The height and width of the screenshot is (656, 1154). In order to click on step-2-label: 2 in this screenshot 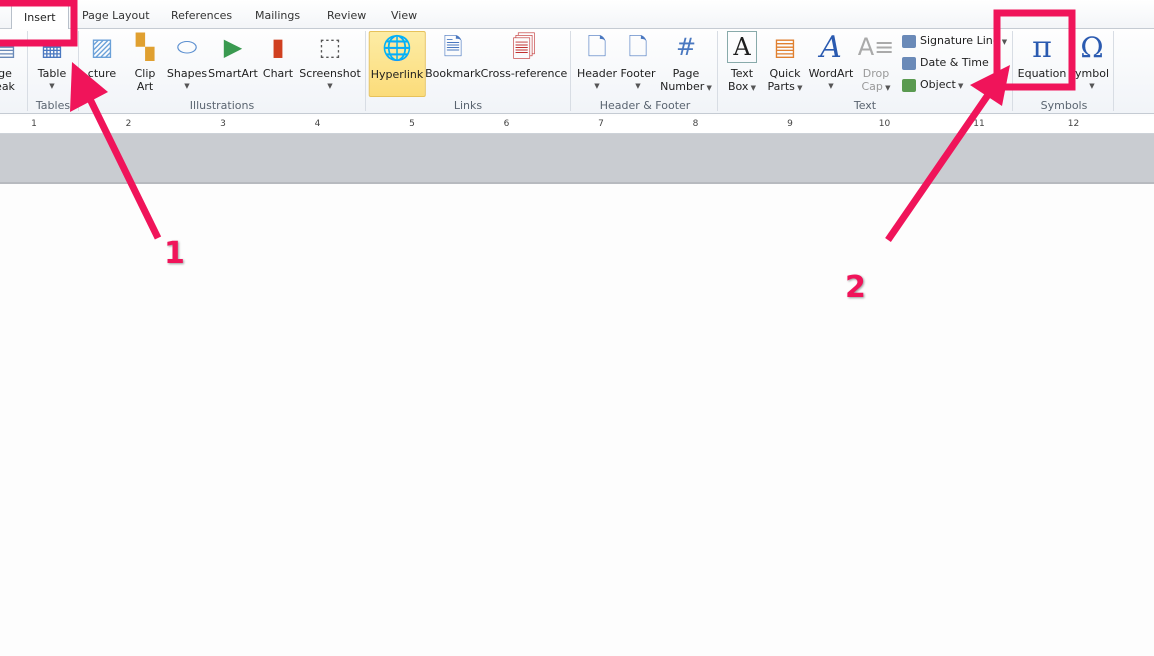, I will do `click(855, 287)`.